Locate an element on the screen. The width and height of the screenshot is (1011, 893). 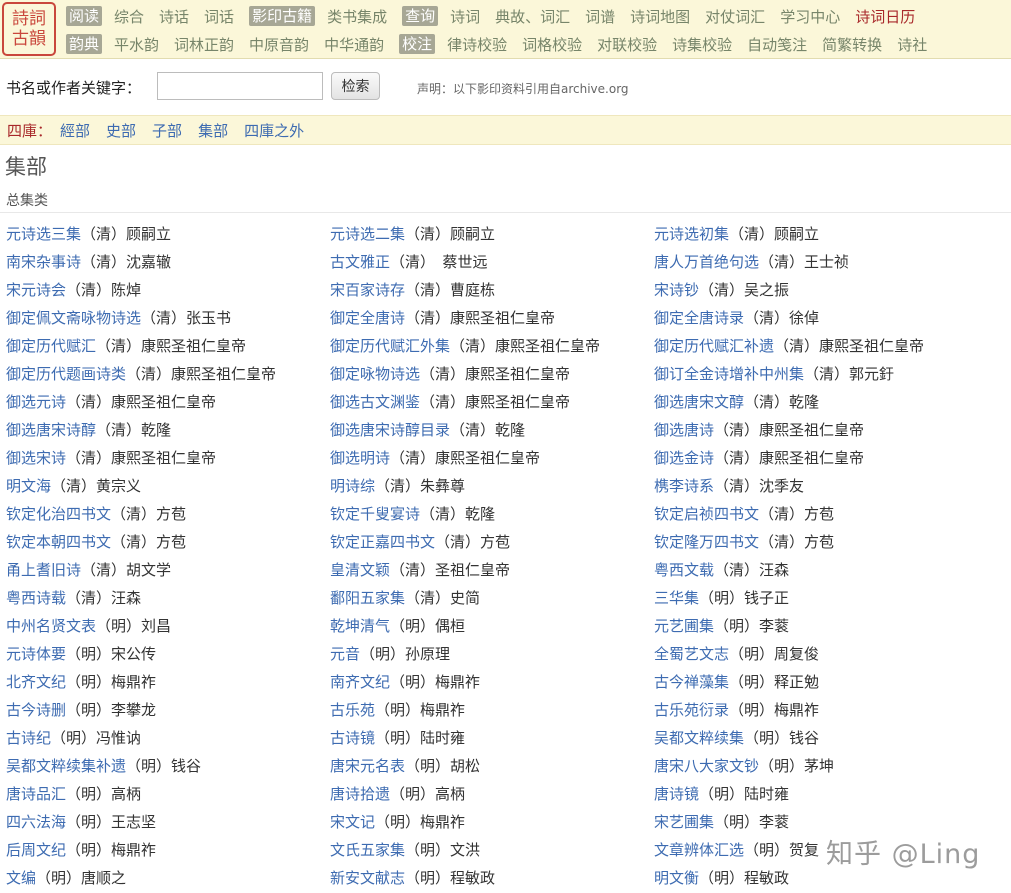
book-title-link: 唐诗镜 is located at coordinates (676, 794).